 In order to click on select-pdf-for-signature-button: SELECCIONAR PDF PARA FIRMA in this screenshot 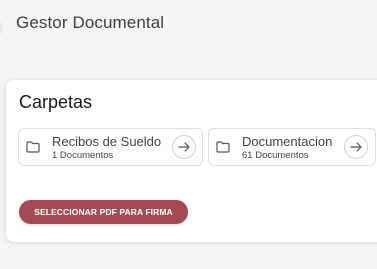, I will do `click(103, 212)`.